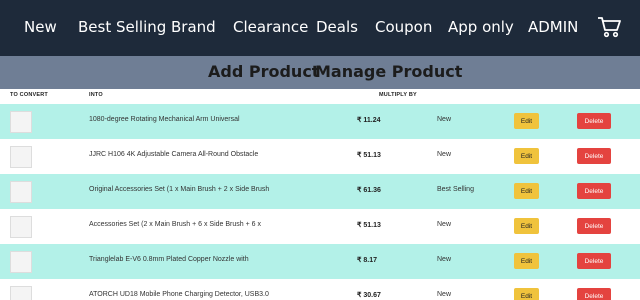 This screenshot has width=640, height=300. What do you see at coordinates (369, 295) in the screenshot?
I see `product-price: ₹ 30.67` at bounding box center [369, 295].